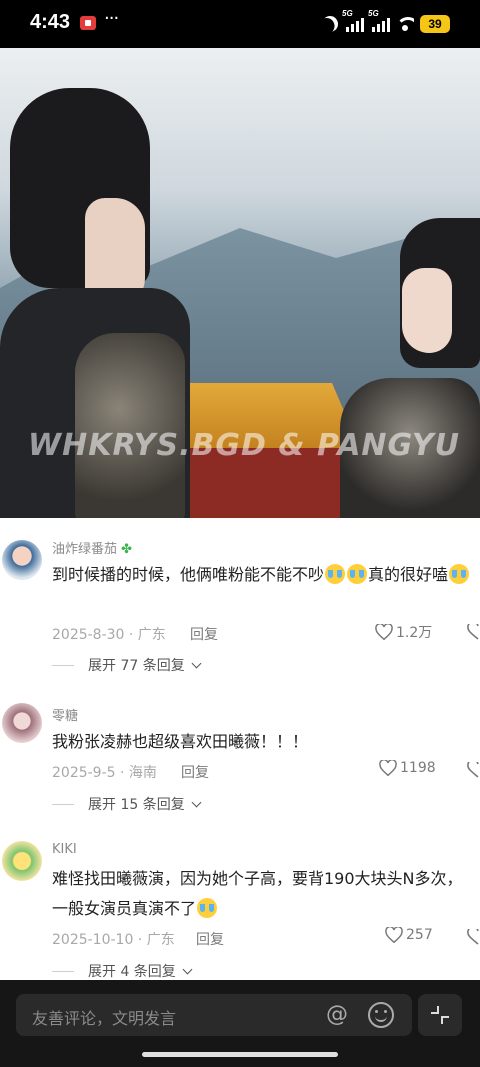 This screenshot has height=1067, width=480. What do you see at coordinates (111, 18) in the screenshot?
I see `more-dots-icon: ···` at bounding box center [111, 18].